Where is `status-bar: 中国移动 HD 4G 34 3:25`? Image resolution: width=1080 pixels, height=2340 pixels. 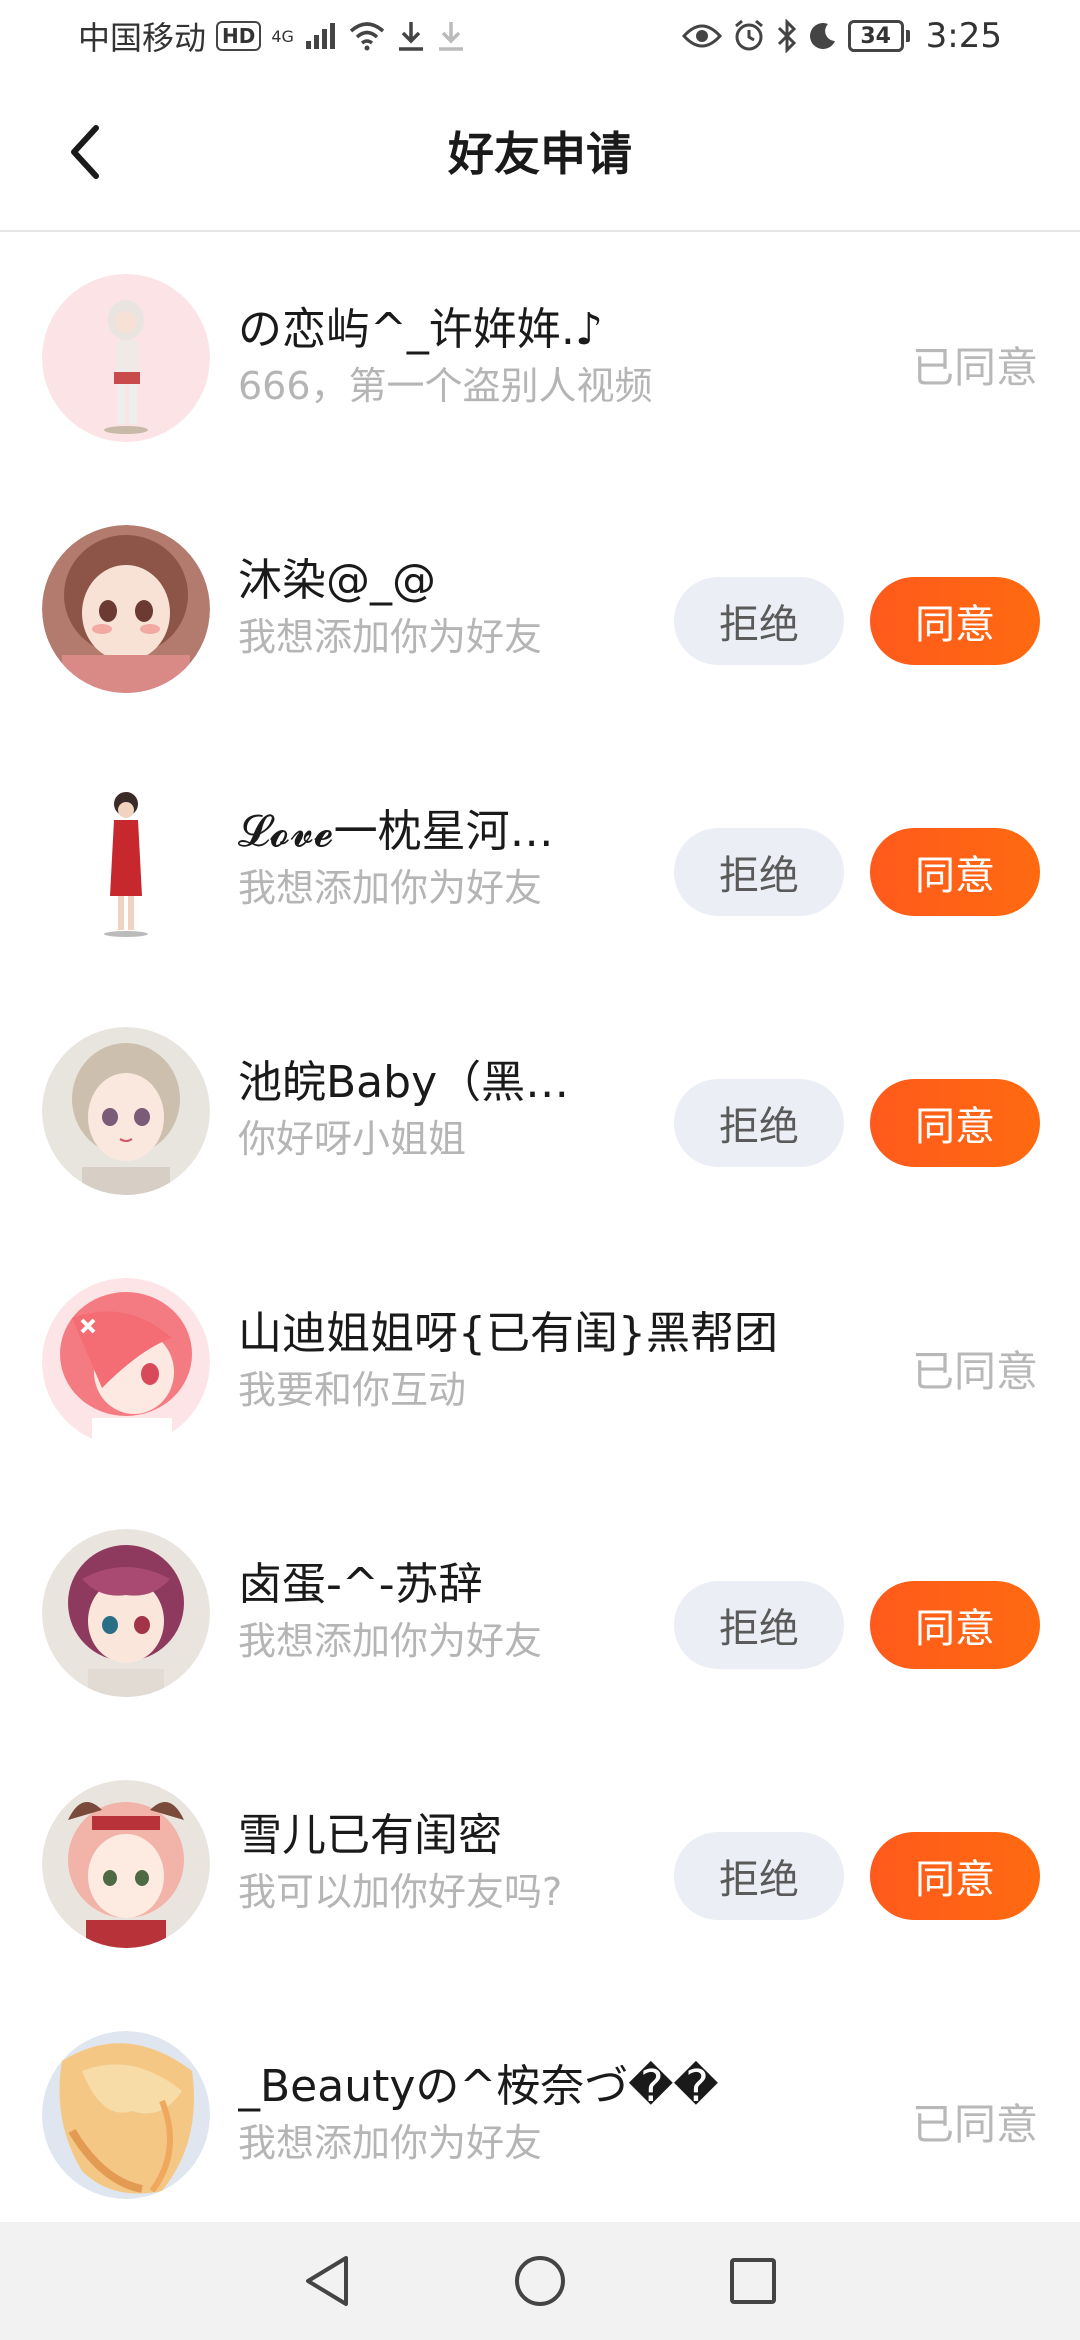 status-bar: 中国移动 HD 4G 34 3:25 is located at coordinates (540, 36).